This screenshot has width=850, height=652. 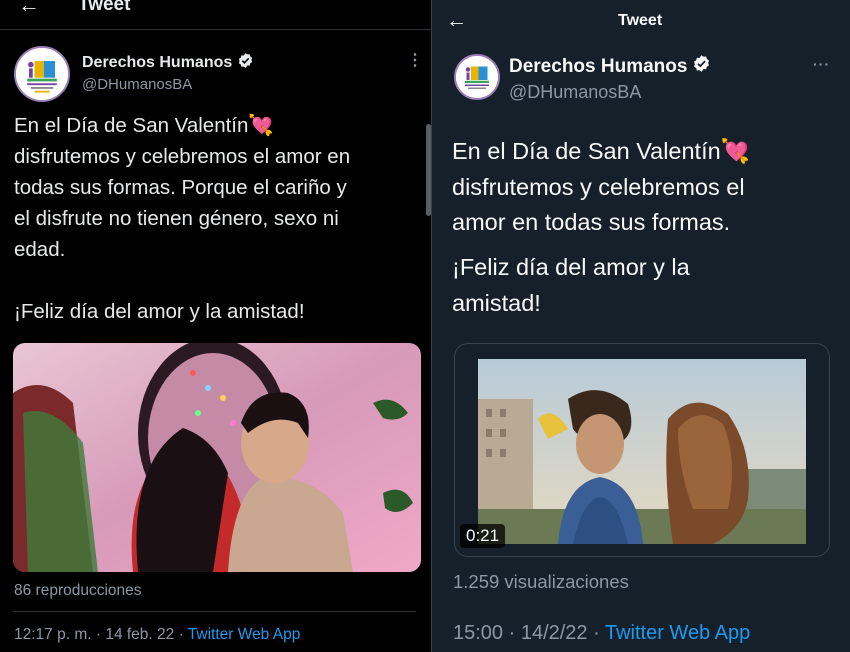 What do you see at coordinates (821, 64) in the screenshot?
I see `more-options-icon: ···` at bounding box center [821, 64].